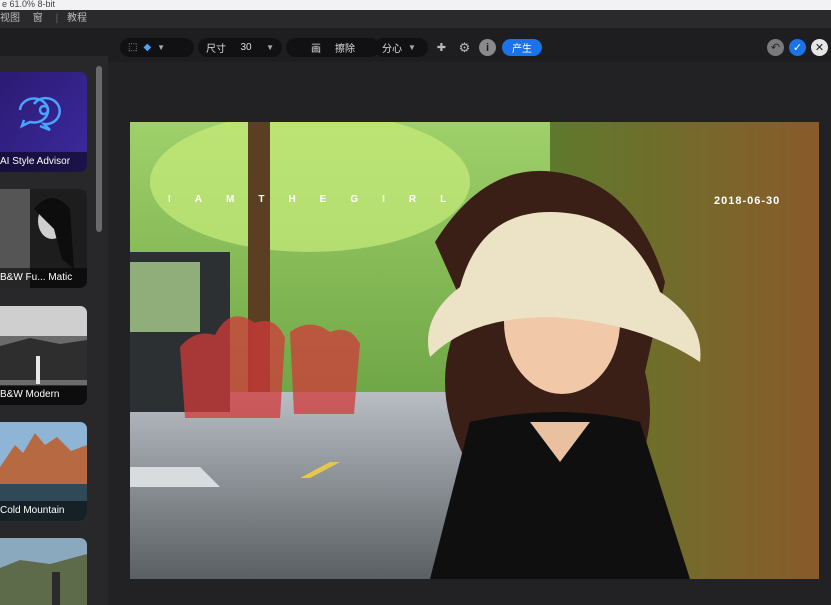 The image size is (831, 605). Describe the element at coordinates (392, 49) in the screenshot. I see `segment-label: 分心` at that location.